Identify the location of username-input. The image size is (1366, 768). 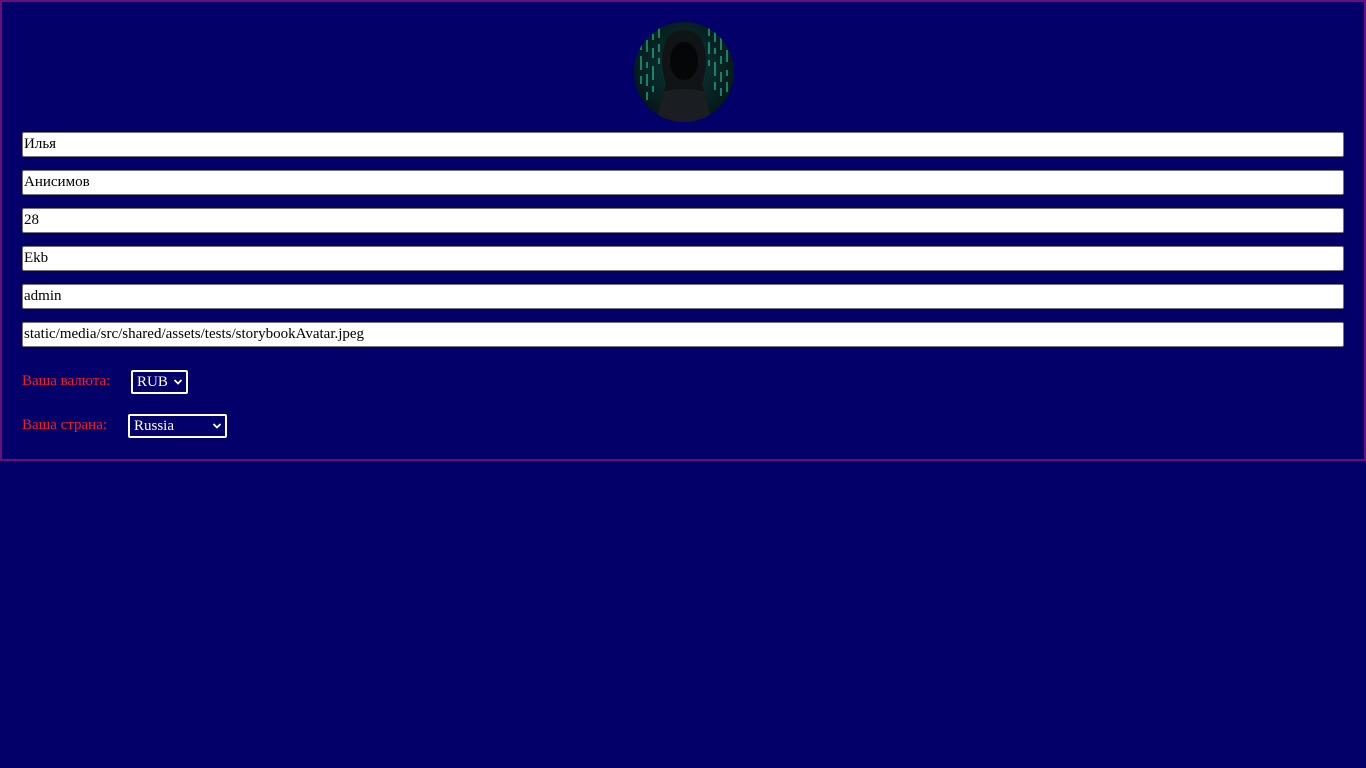
(683, 296).